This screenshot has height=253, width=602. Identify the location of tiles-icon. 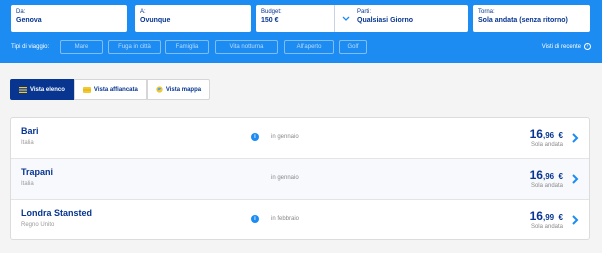
(86, 89).